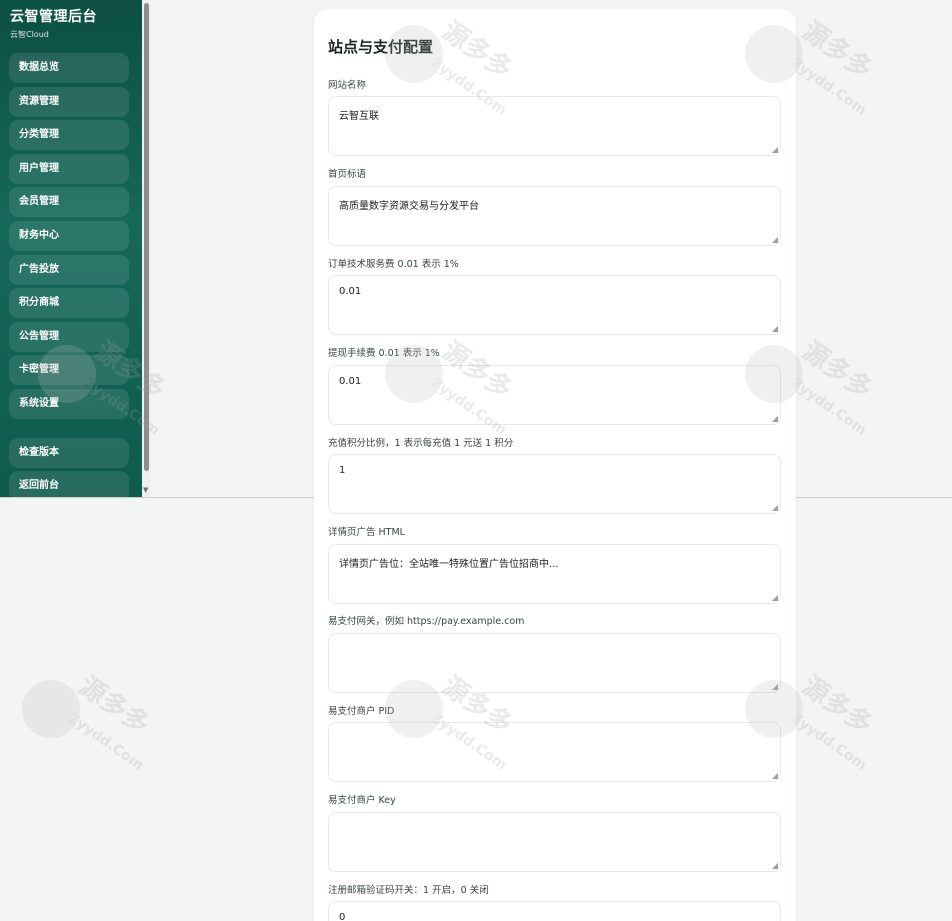  Describe the element at coordinates (69, 370) in the screenshot. I see `sidebar-item-card-keys: 卡密管理` at that location.